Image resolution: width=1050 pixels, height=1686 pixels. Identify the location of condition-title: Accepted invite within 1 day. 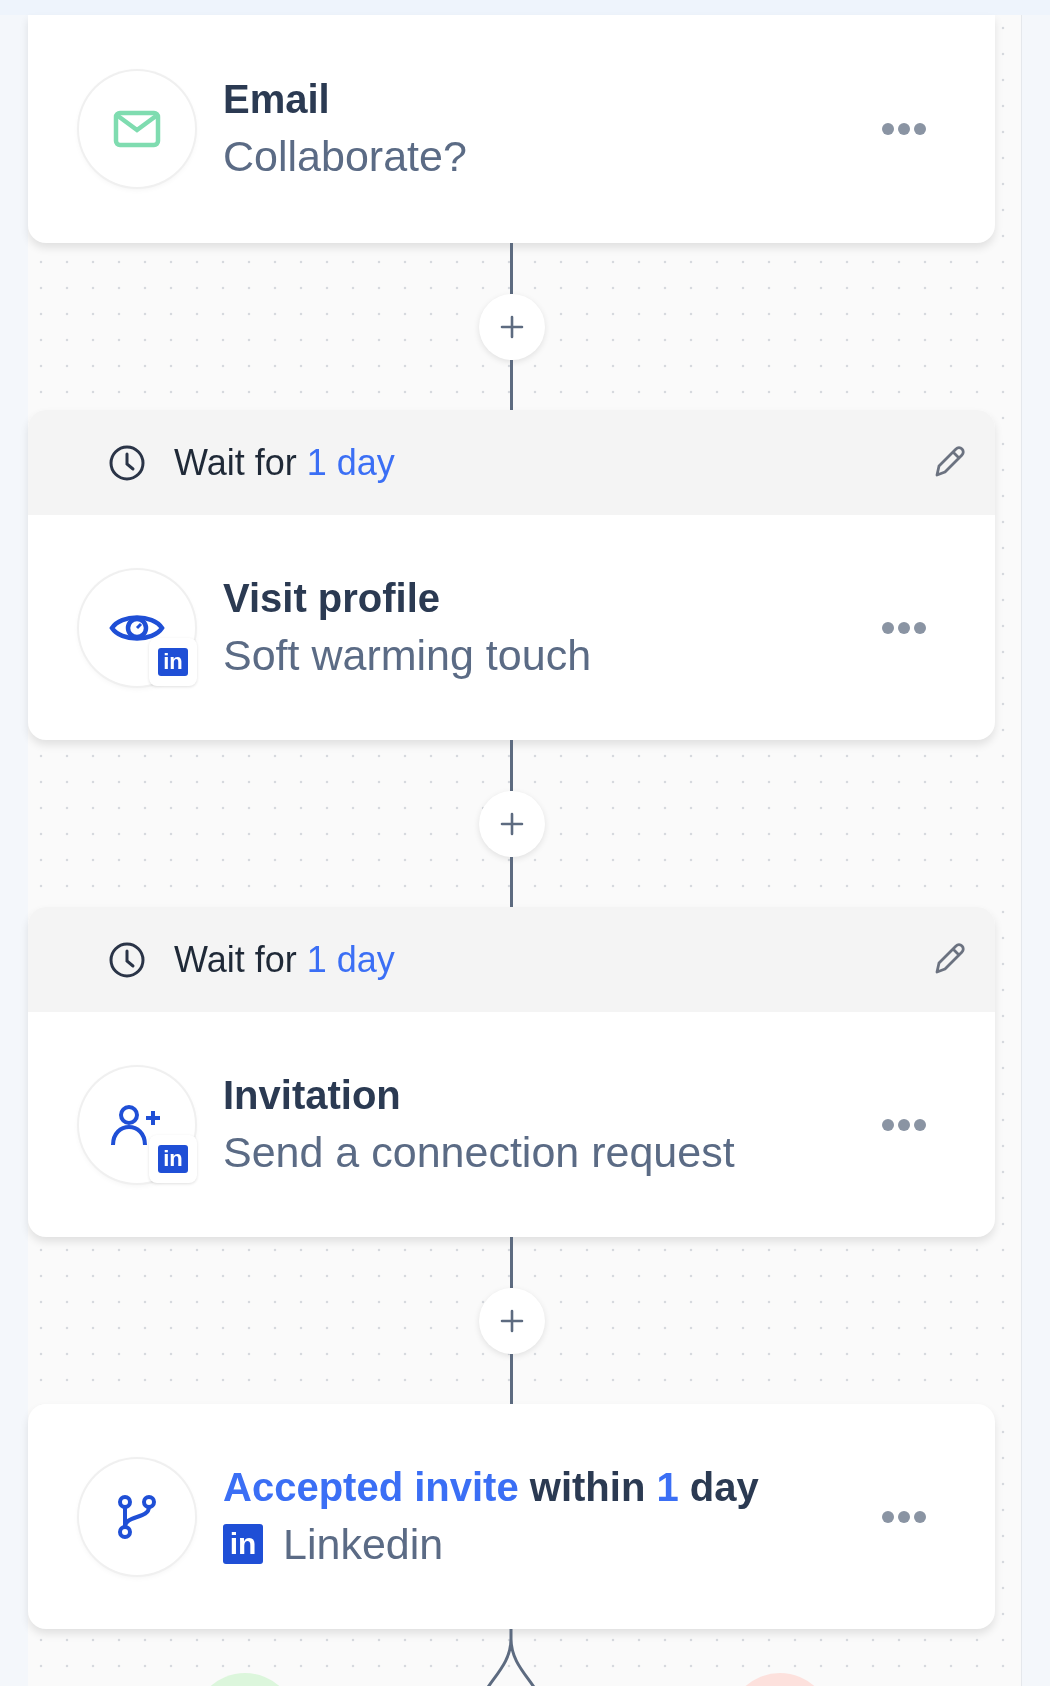
(491, 1487).